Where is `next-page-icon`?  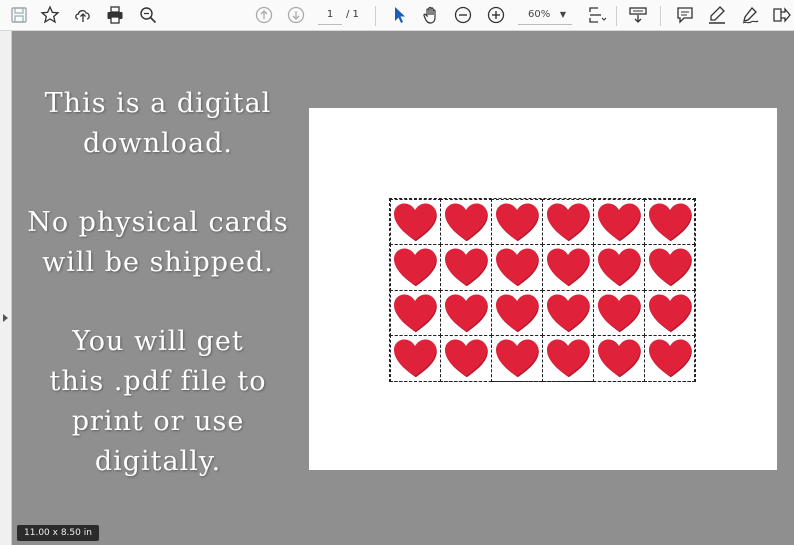
next-page-icon is located at coordinates (296, 15).